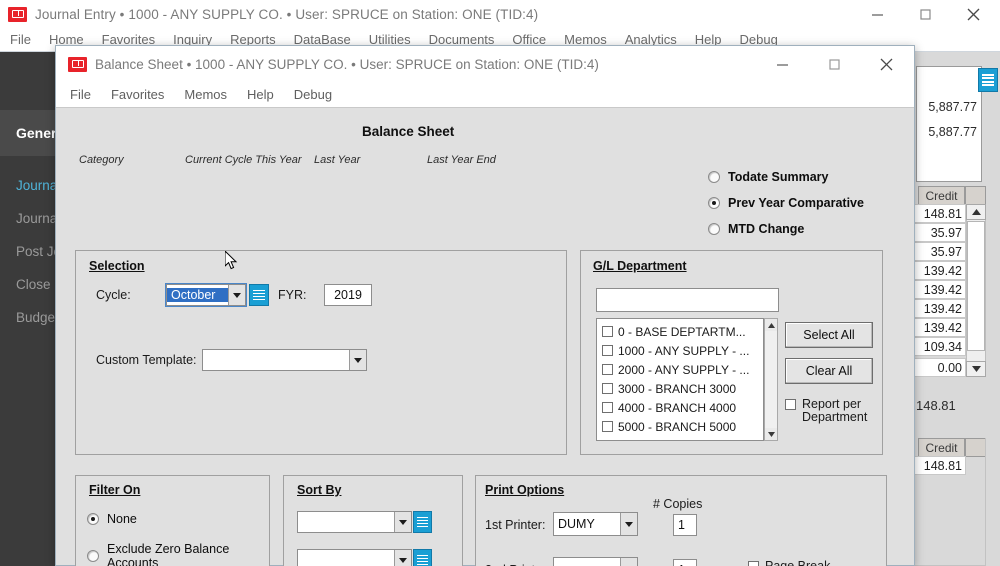 This screenshot has height=566, width=1000. Describe the element at coordinates (348, 295) in the screenshot. I see `fyr-input: 2019` at that location.